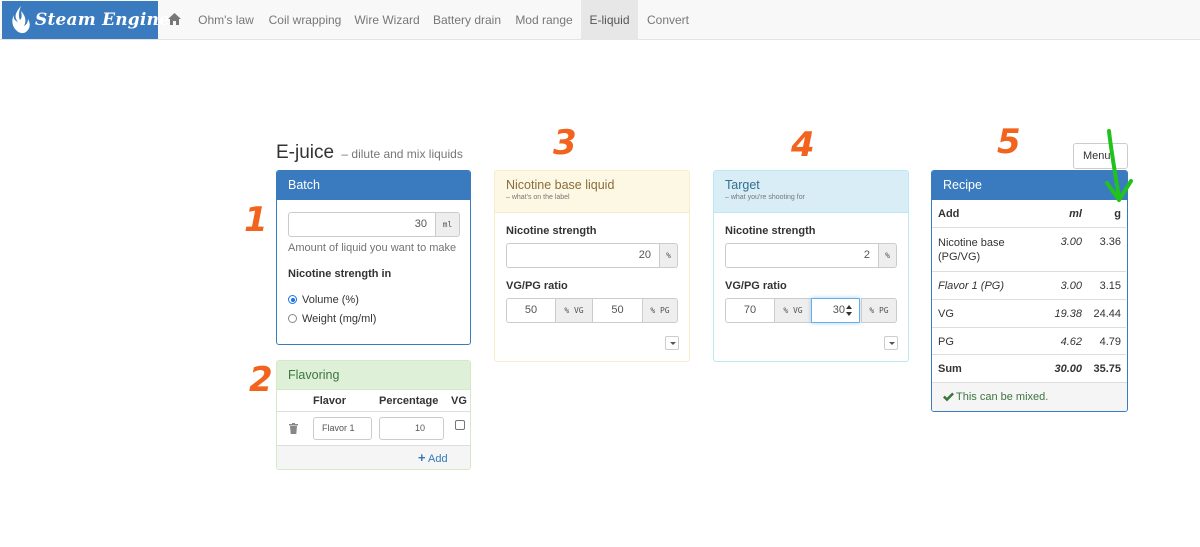 The image size is (1200, 547). What do you see at coordinates (304, 185) in the screenshot?
I see `batch-panel-title: Batch` at bounding box center [304, 185].